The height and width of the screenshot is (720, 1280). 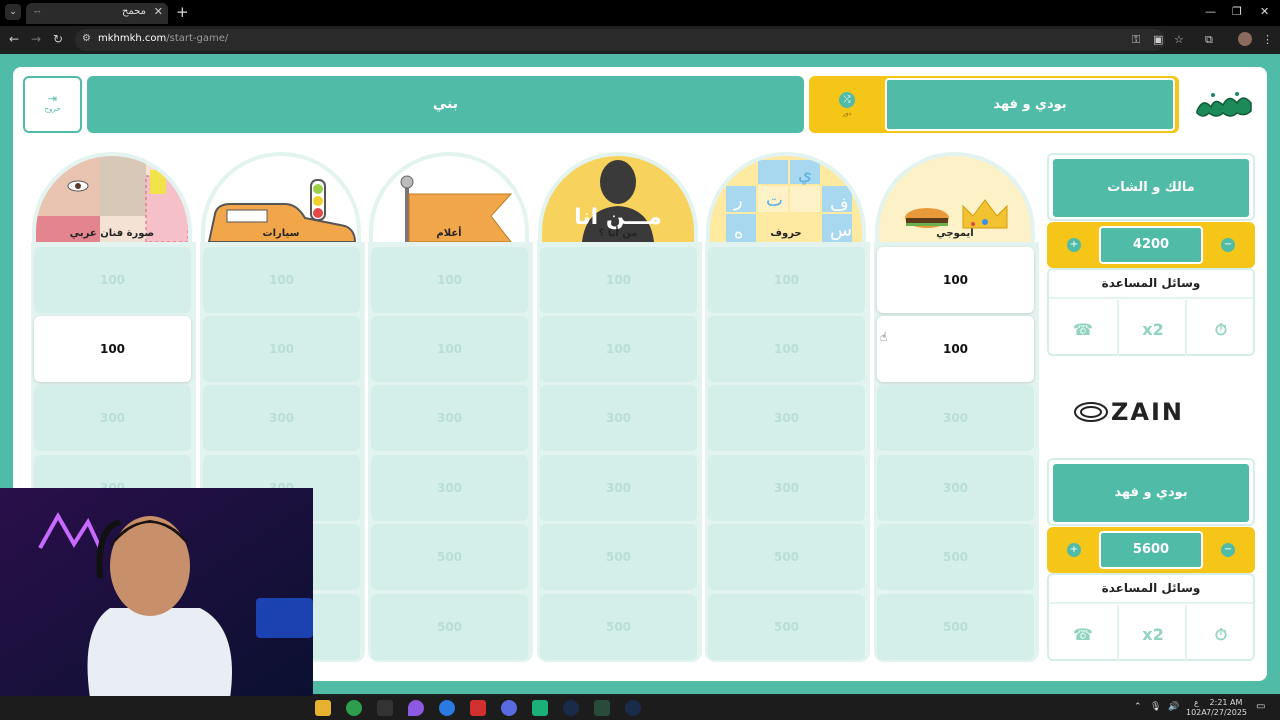 What do you see at coordinates (1260, 707) in the screenshot?
I see `notification-icon: ▭` at bounding box center [1260, 707].